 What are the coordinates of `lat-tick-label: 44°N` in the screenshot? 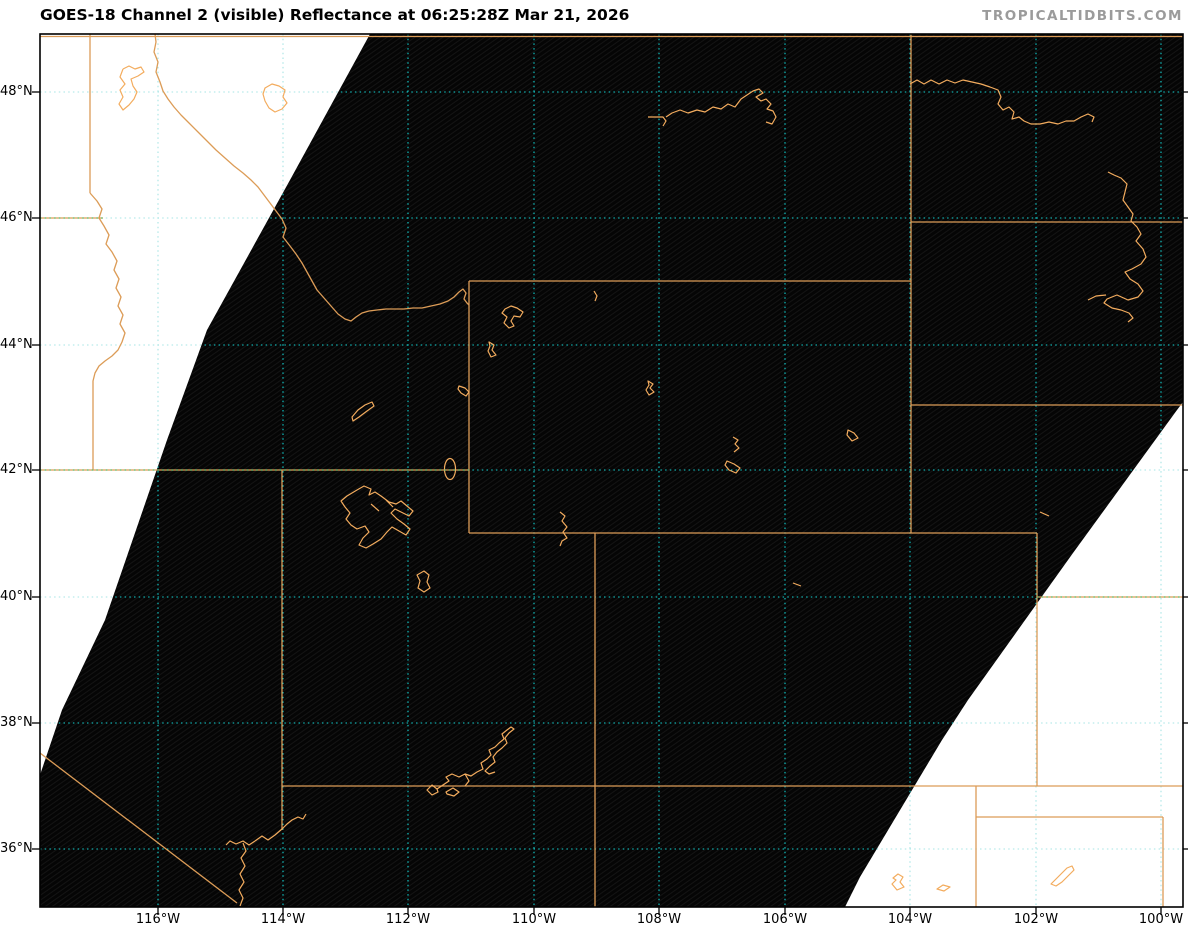 It's located at (16, 344).